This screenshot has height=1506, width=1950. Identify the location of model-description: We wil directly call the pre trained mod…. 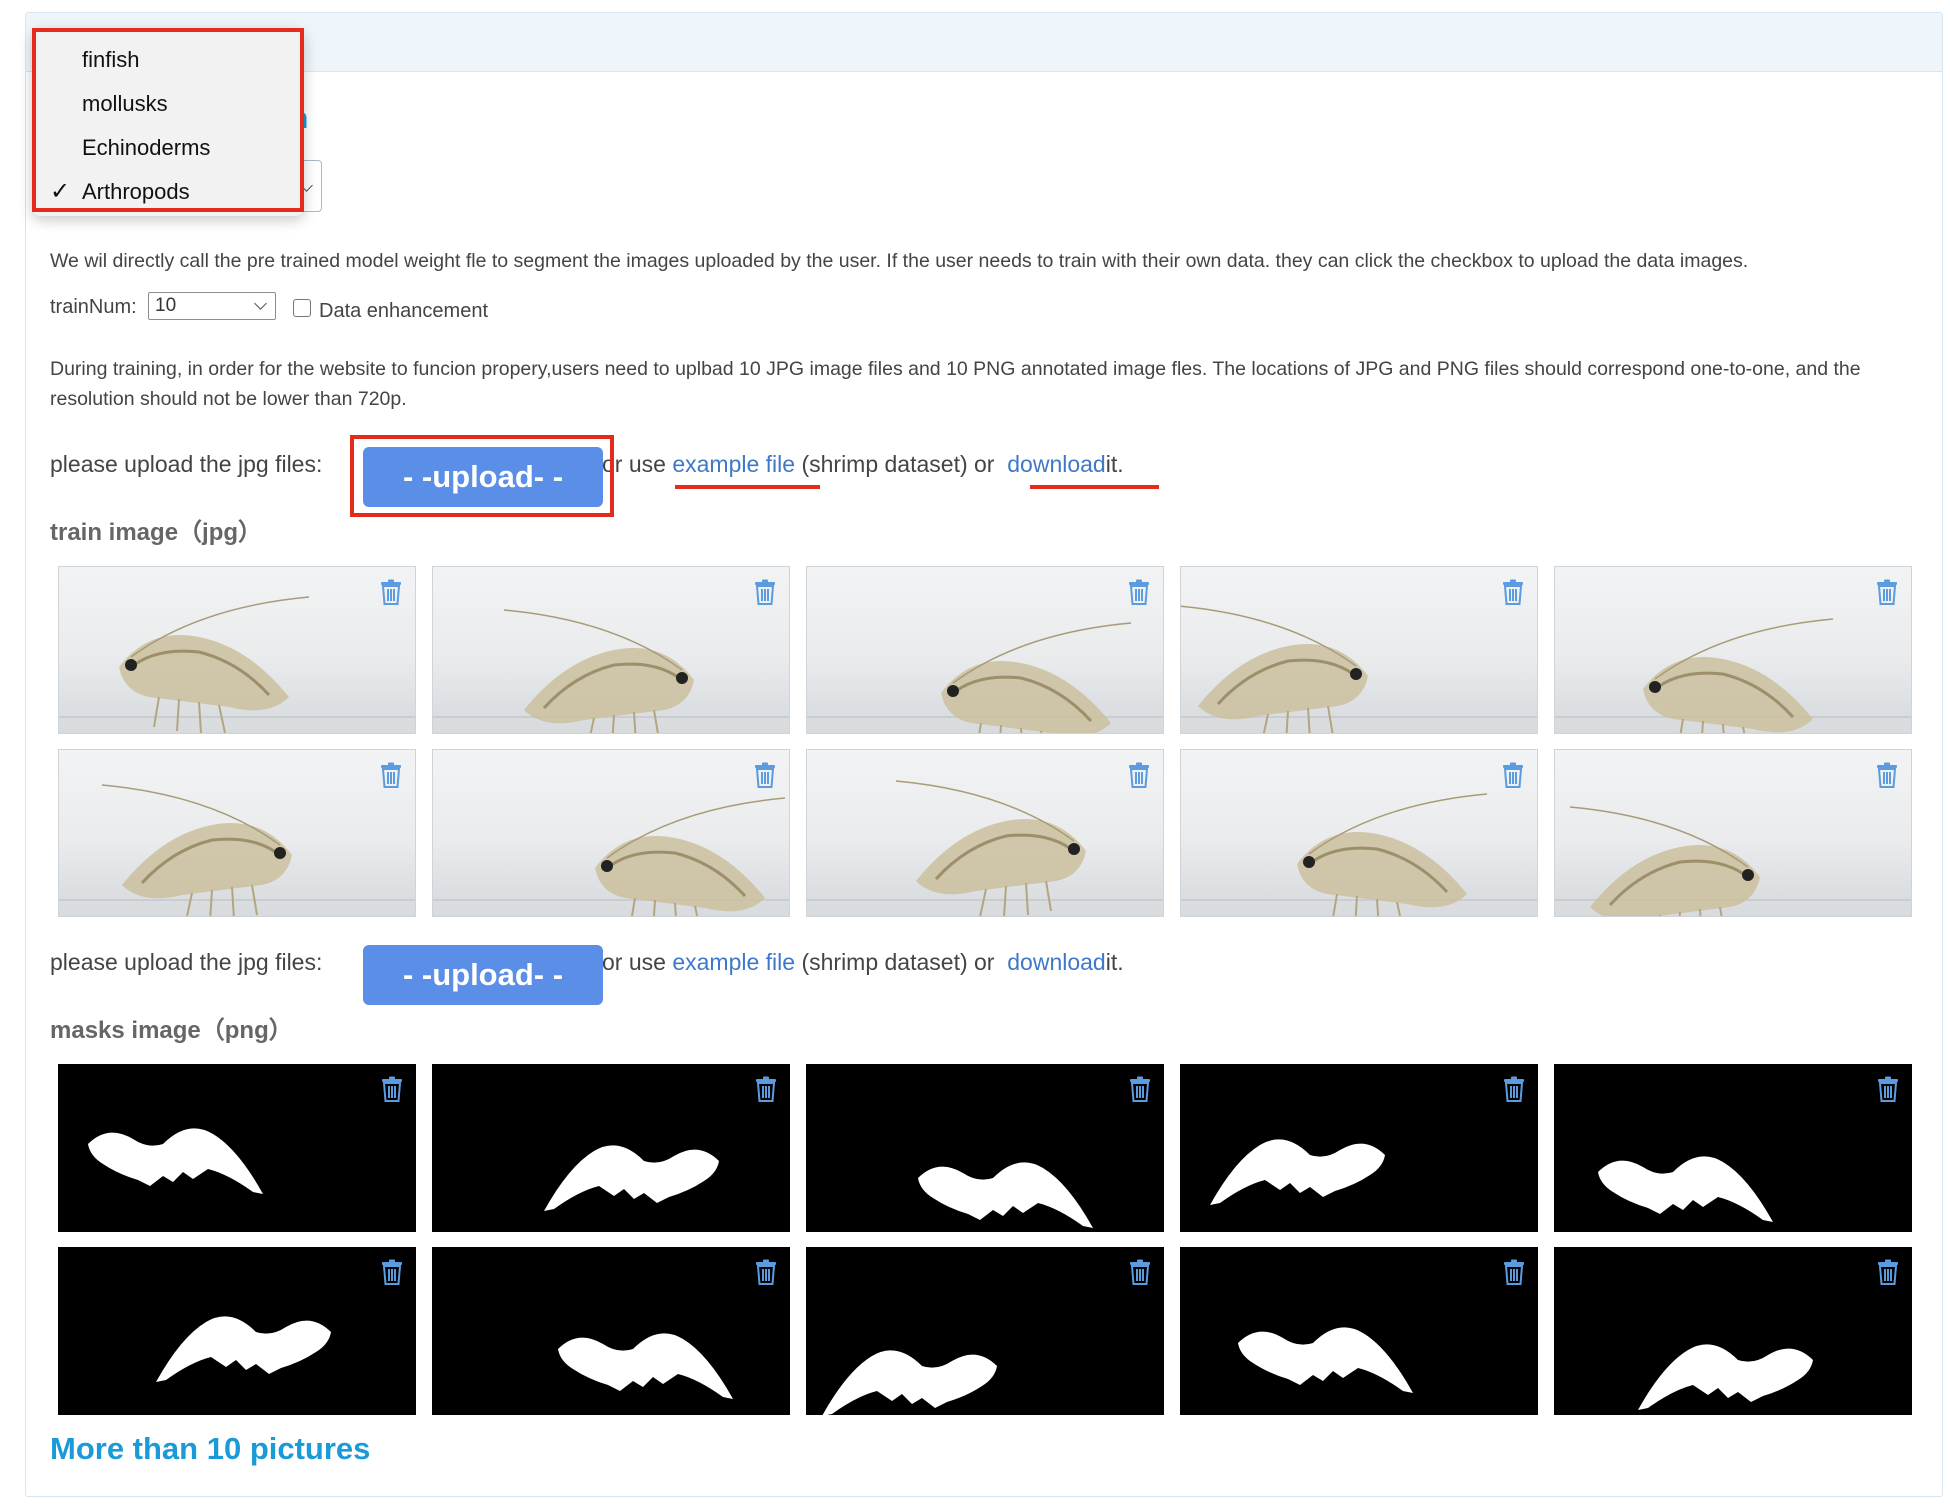
(899, 261).